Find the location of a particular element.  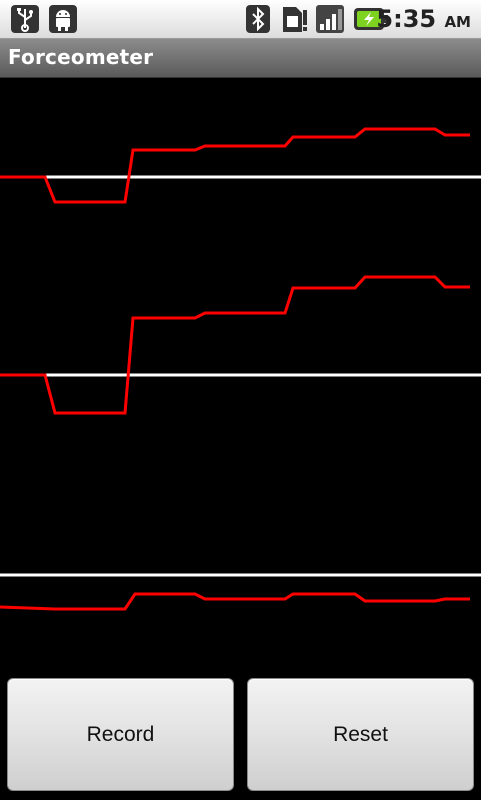

bottom-graph is located at coordinates (240, 592).